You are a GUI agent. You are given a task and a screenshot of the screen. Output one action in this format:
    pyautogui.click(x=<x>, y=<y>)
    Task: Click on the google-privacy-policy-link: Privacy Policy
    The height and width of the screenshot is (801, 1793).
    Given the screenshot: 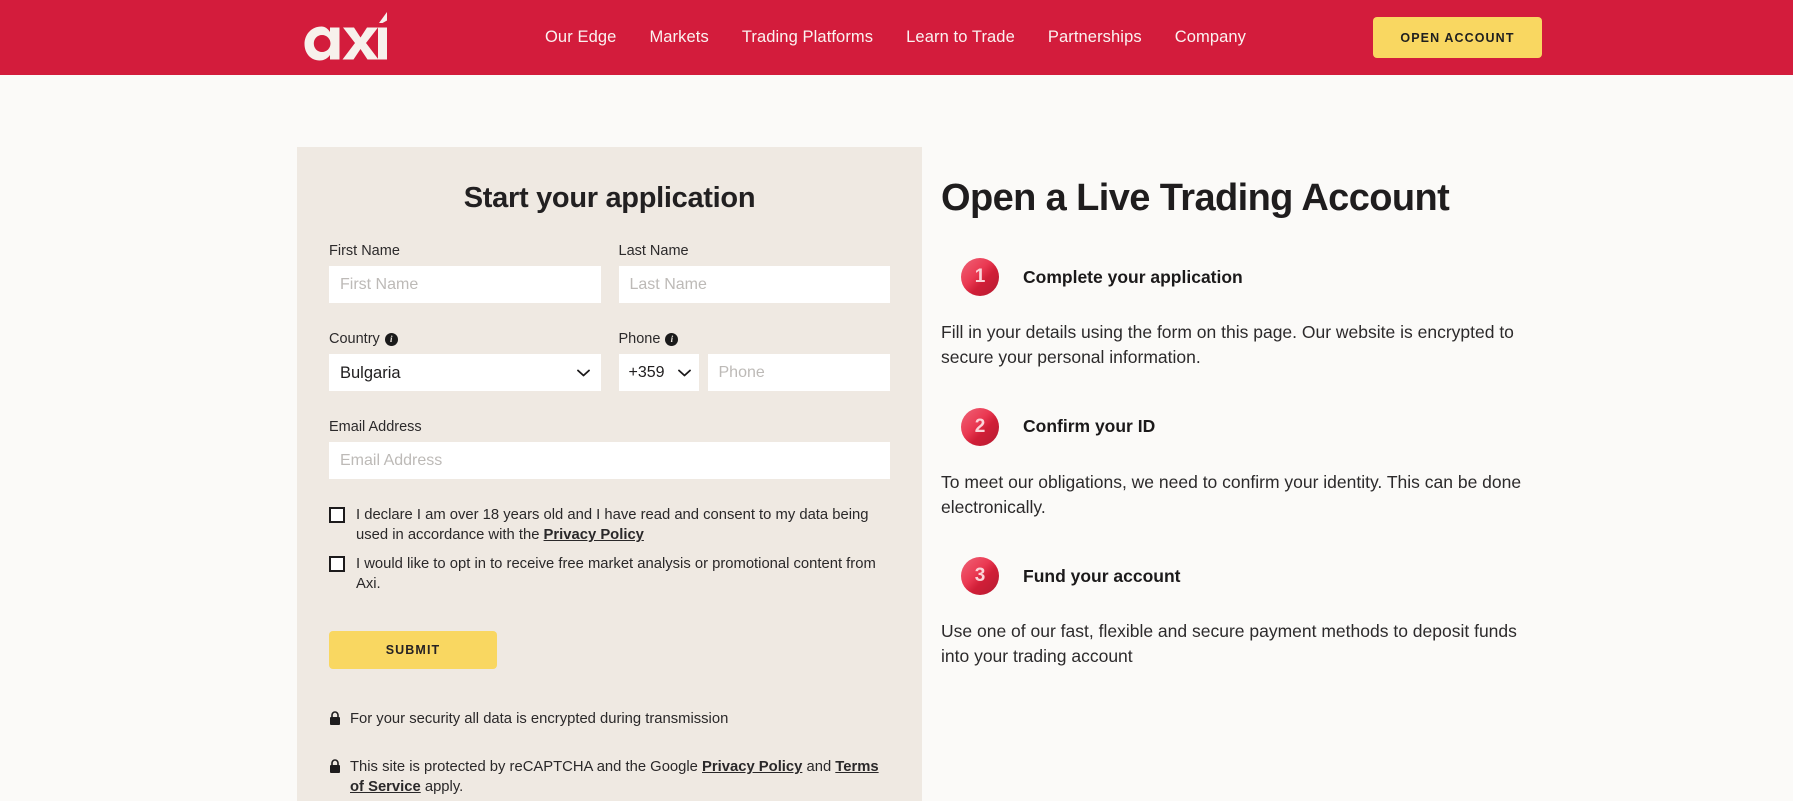 What is the action you would take?
    pyautogui.click(x=752, y=767)
    